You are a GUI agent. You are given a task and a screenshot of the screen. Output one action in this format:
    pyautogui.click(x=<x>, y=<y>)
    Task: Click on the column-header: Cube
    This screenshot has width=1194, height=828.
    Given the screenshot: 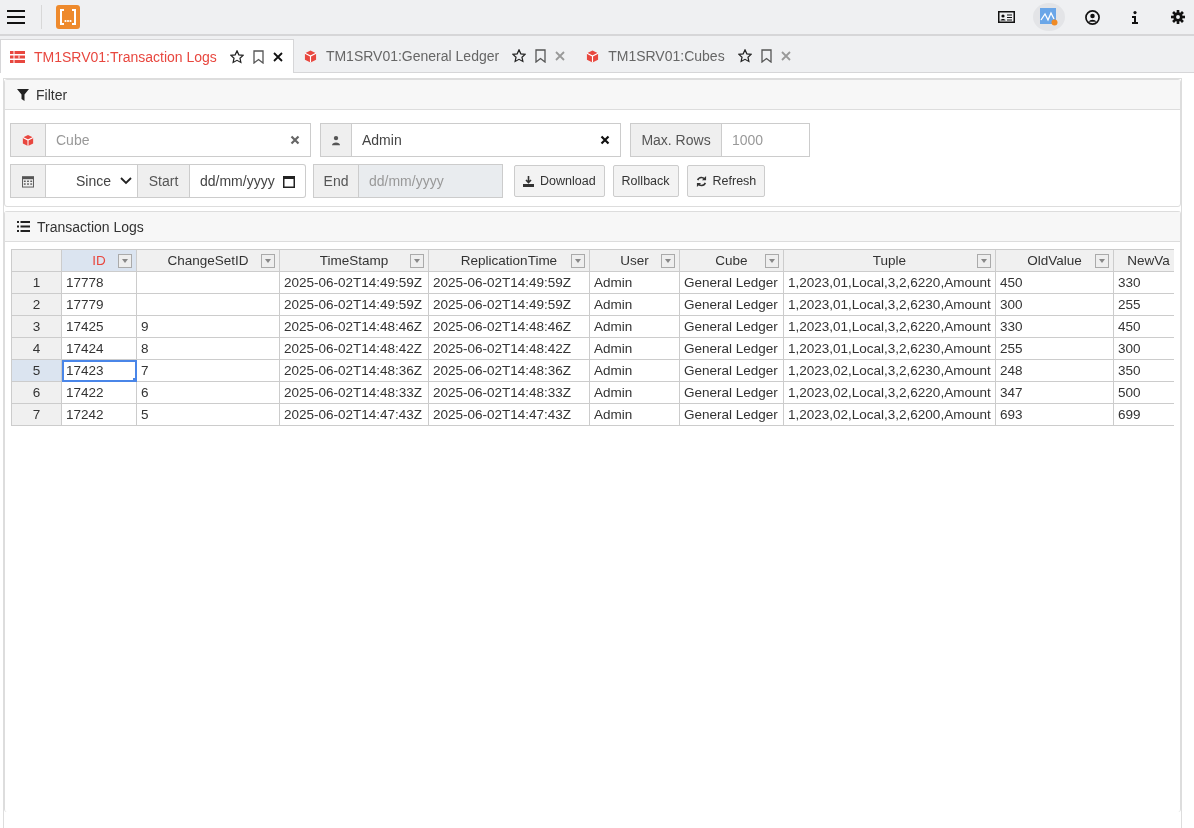 What is the action you would take?
    pyautogui.click(x=731, y=260)
    